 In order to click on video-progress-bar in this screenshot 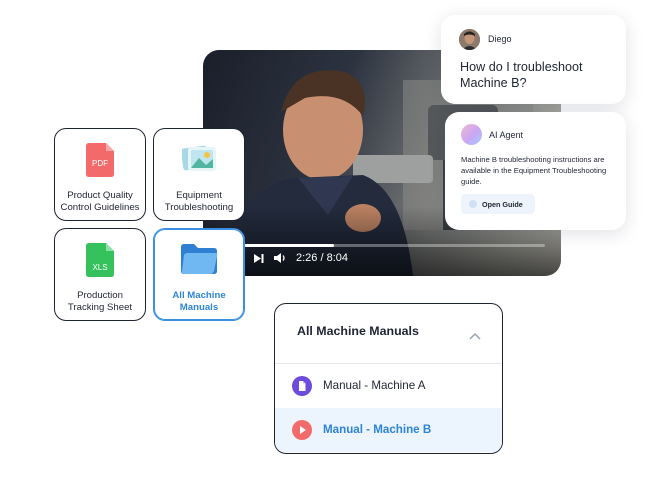, I will do `click(394, 245)`.